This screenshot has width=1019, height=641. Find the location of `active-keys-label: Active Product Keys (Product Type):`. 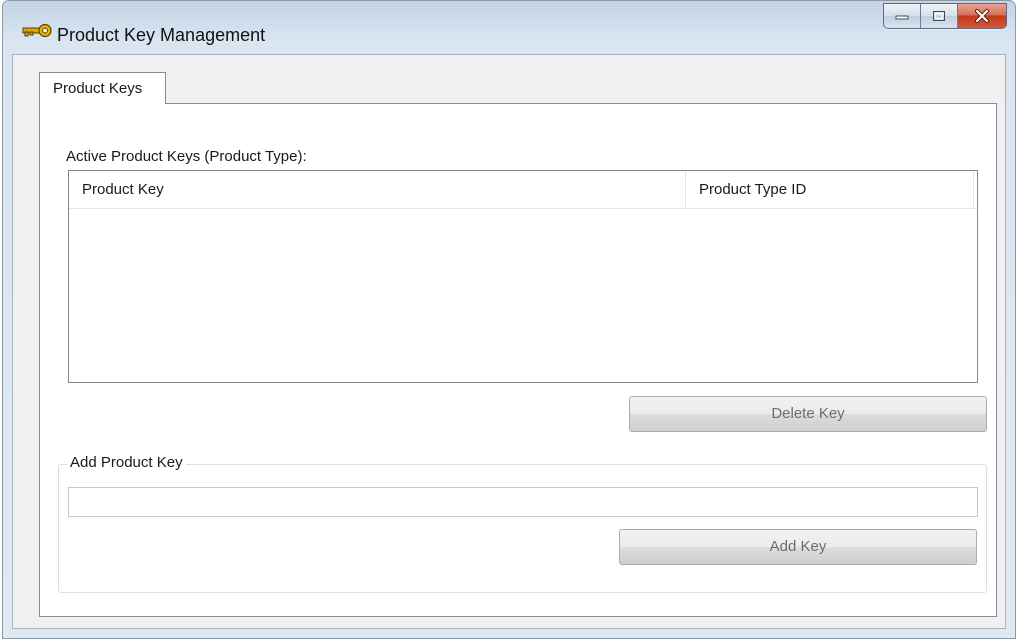

active-keys-label: Active Product Keys (Product Type): is located at coordinates (186, 156).